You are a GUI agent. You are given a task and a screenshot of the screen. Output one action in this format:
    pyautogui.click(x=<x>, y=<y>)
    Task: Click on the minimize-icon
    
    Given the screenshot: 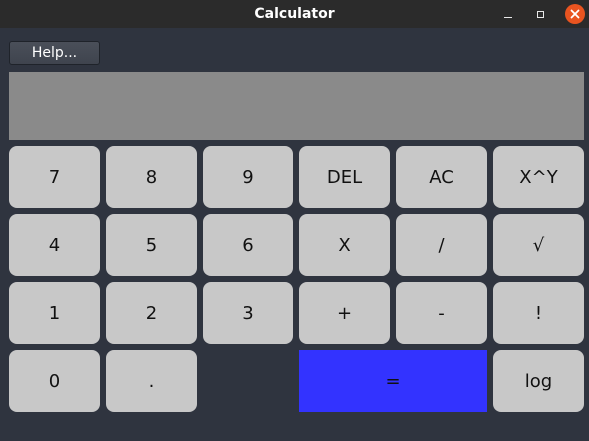 What is the action you would take?
    pyautogui.click(x=508, y=17)
    